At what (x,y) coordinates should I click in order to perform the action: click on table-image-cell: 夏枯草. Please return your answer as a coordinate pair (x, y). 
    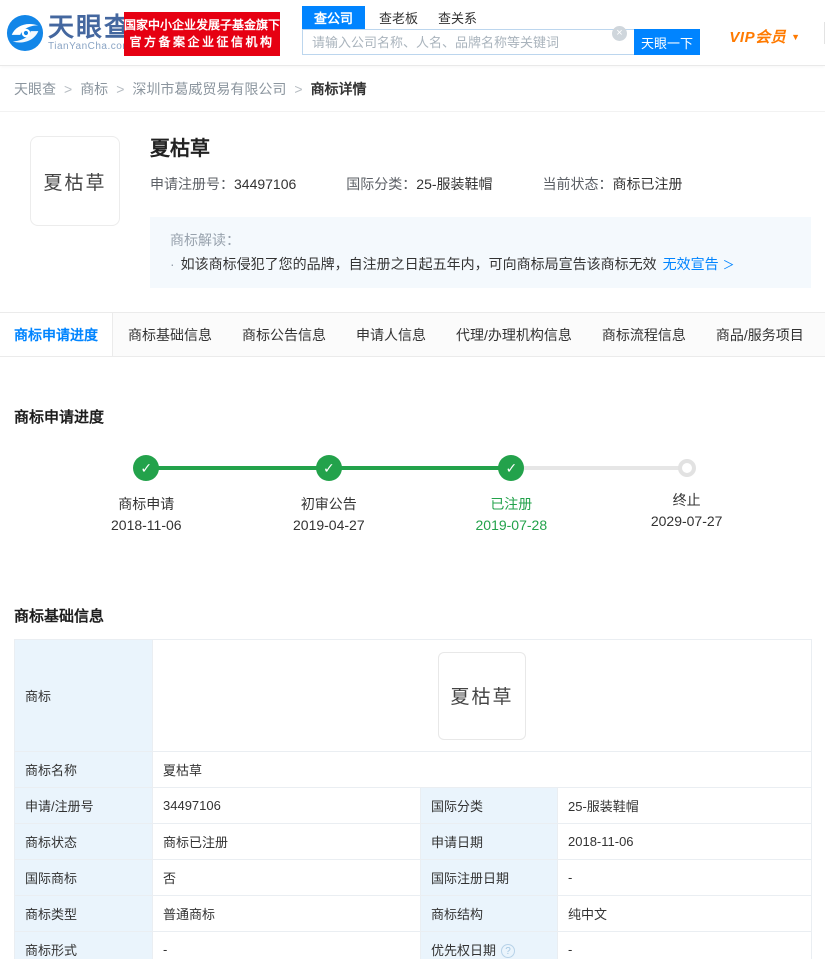
    Looking at the image, I should click on (482, 695).